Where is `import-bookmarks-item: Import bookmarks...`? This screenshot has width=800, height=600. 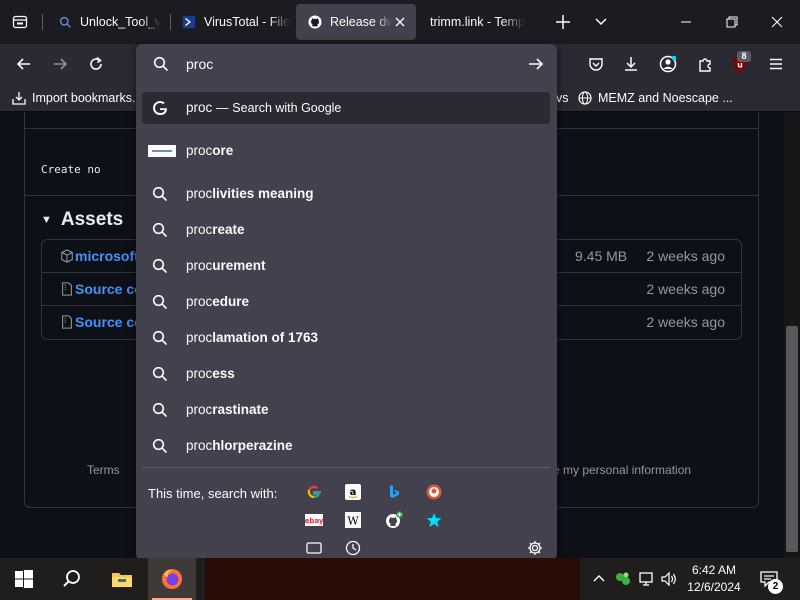 import-bookmarks-item: Import bookmarks... is located at coordinates (77, 98).